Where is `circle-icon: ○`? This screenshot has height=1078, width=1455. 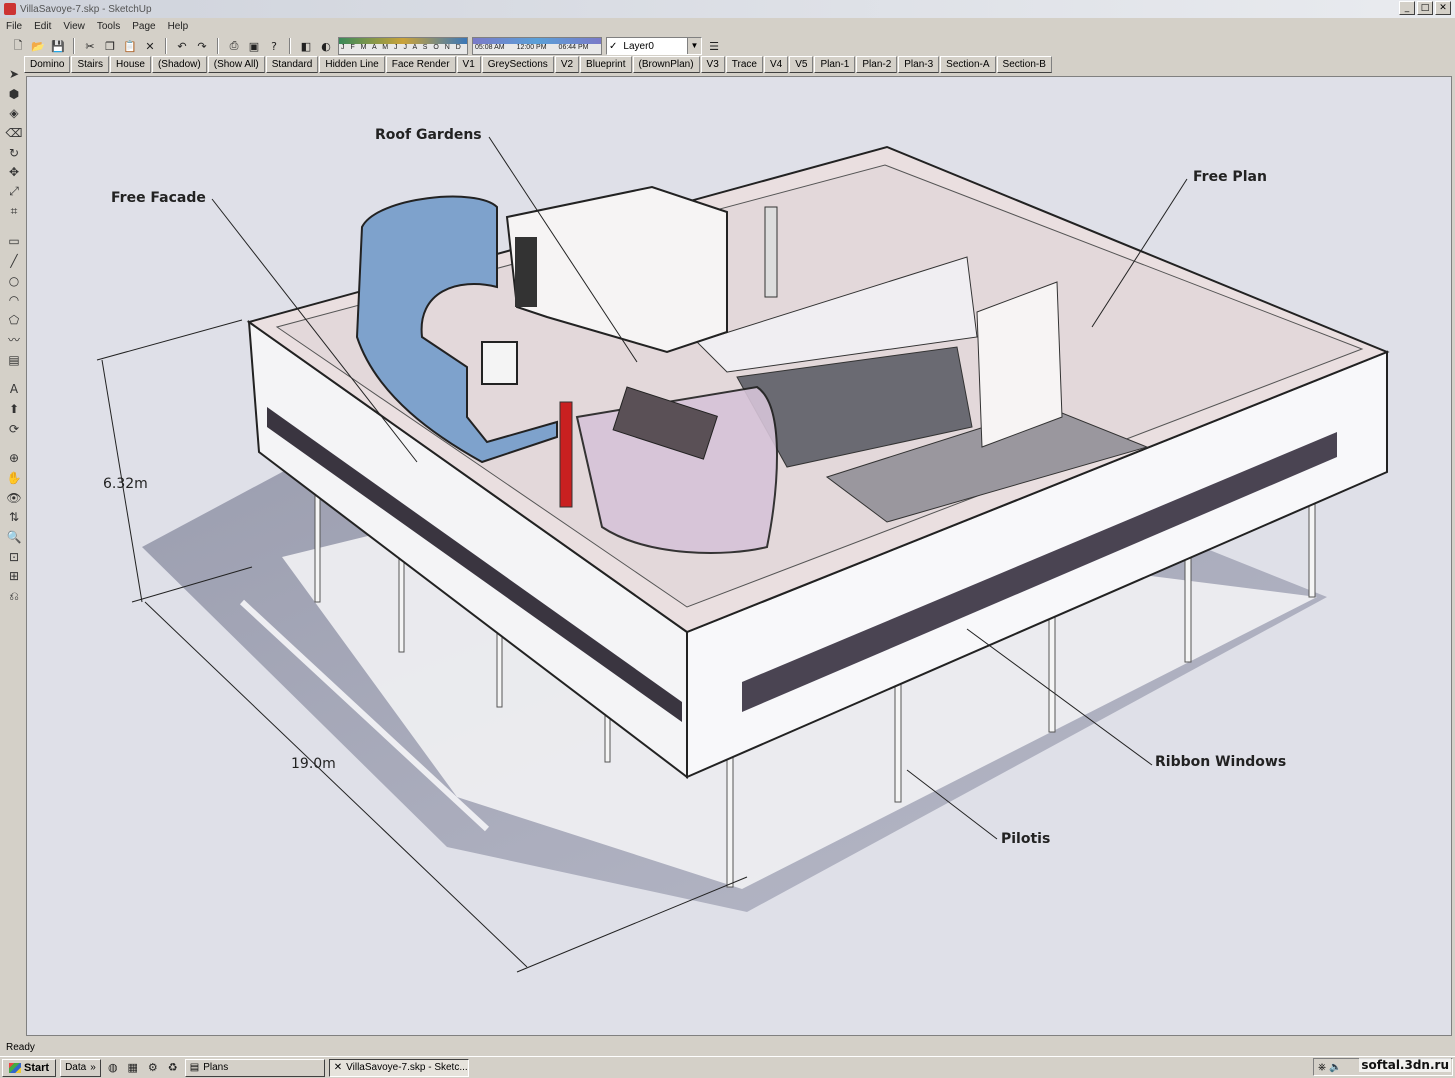 circle-icon: ○ is located at coordinates (14, 281).